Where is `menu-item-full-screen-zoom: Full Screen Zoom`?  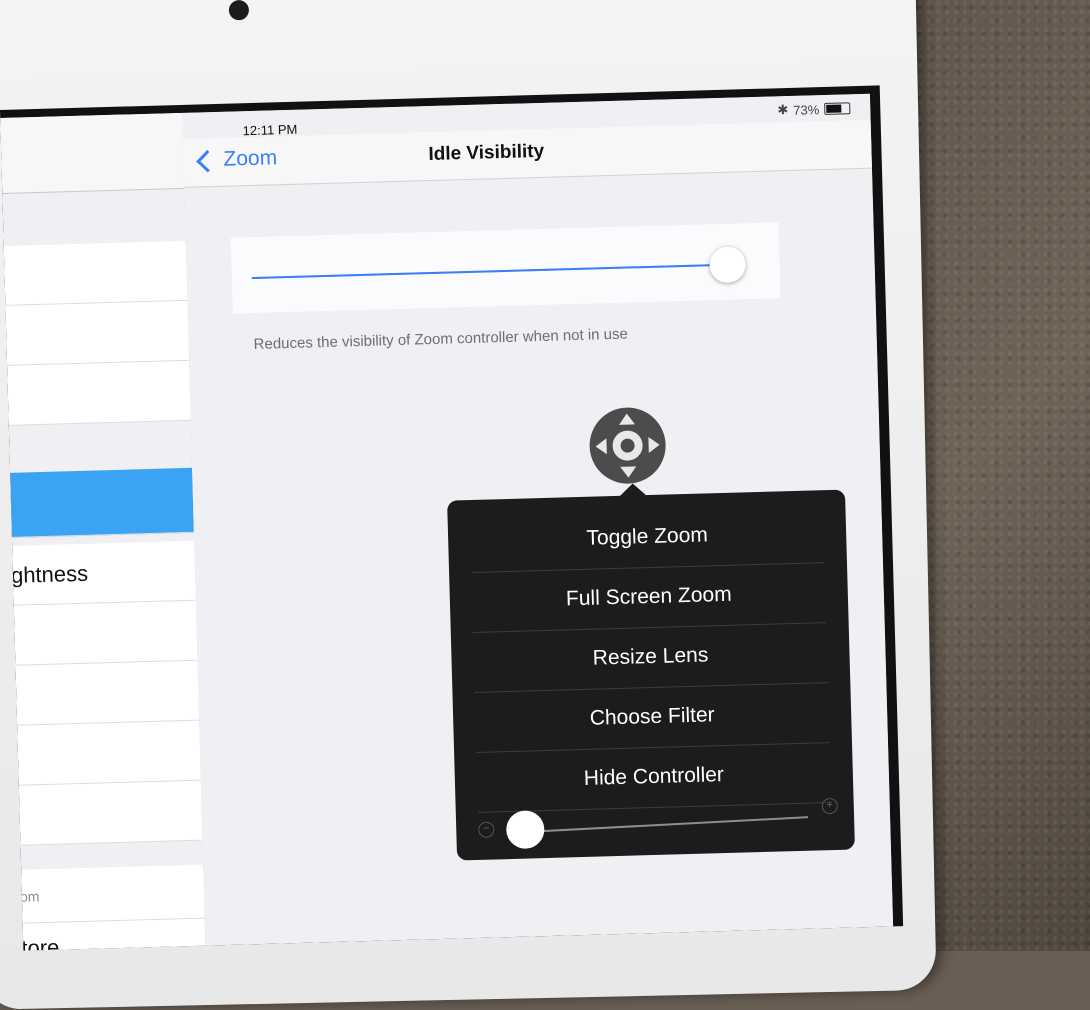
menu-item-full-screen-zoom: Full Screen Zoom is located at coordinates (649, 598).